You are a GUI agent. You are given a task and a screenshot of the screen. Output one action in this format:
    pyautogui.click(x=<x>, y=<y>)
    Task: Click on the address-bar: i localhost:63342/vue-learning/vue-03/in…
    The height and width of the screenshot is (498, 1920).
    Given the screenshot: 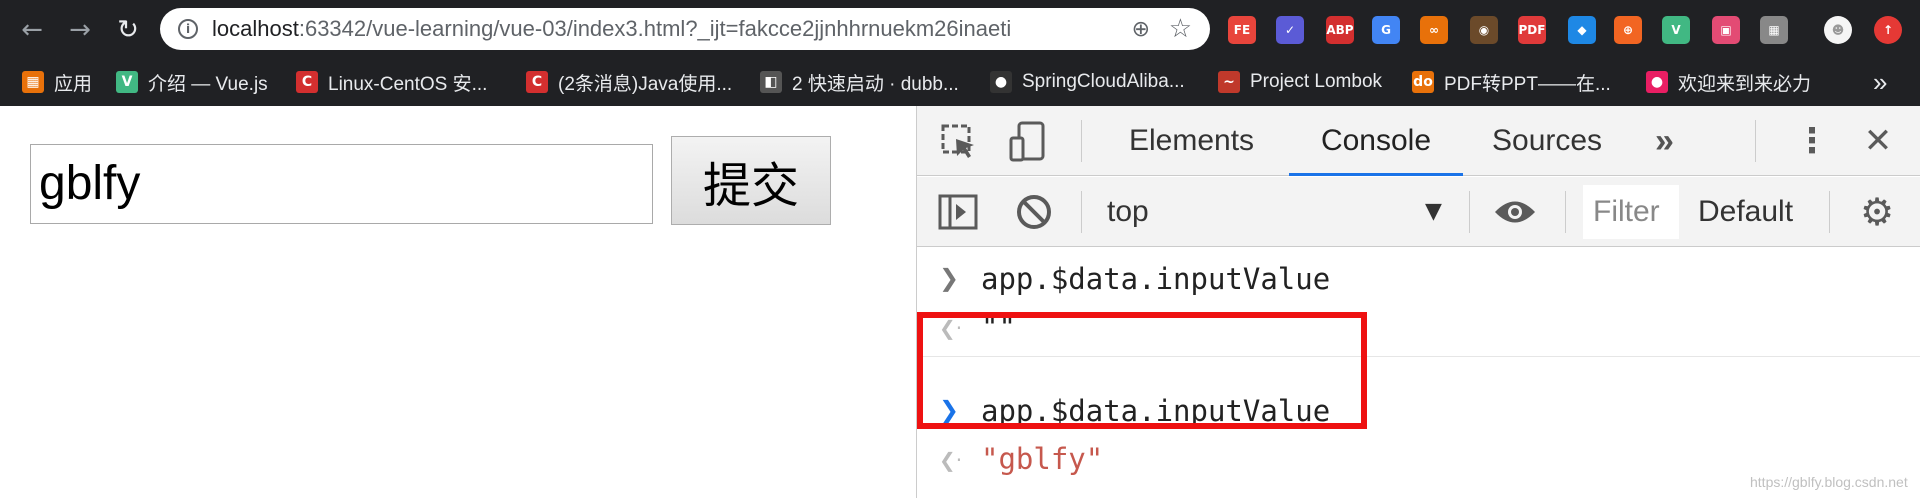 What is the action you would take?
    pyautogui.click(x=685, y=29)
    